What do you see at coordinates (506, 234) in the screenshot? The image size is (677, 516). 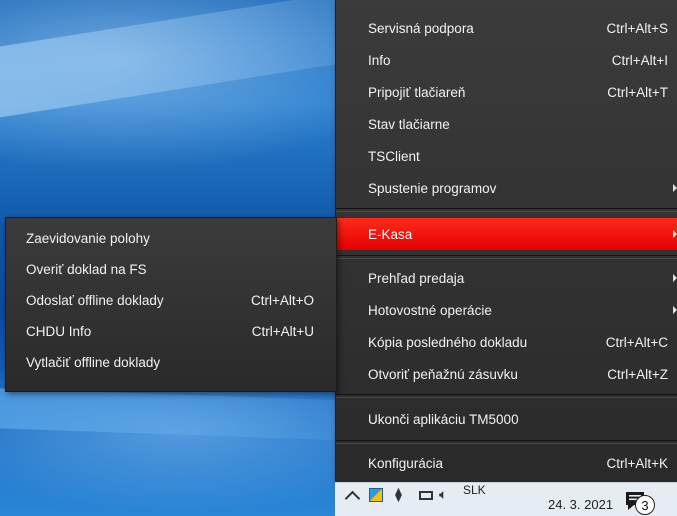 I see `menu-item-e-kasa: E-Kasa` at bounding box center [506, 234].